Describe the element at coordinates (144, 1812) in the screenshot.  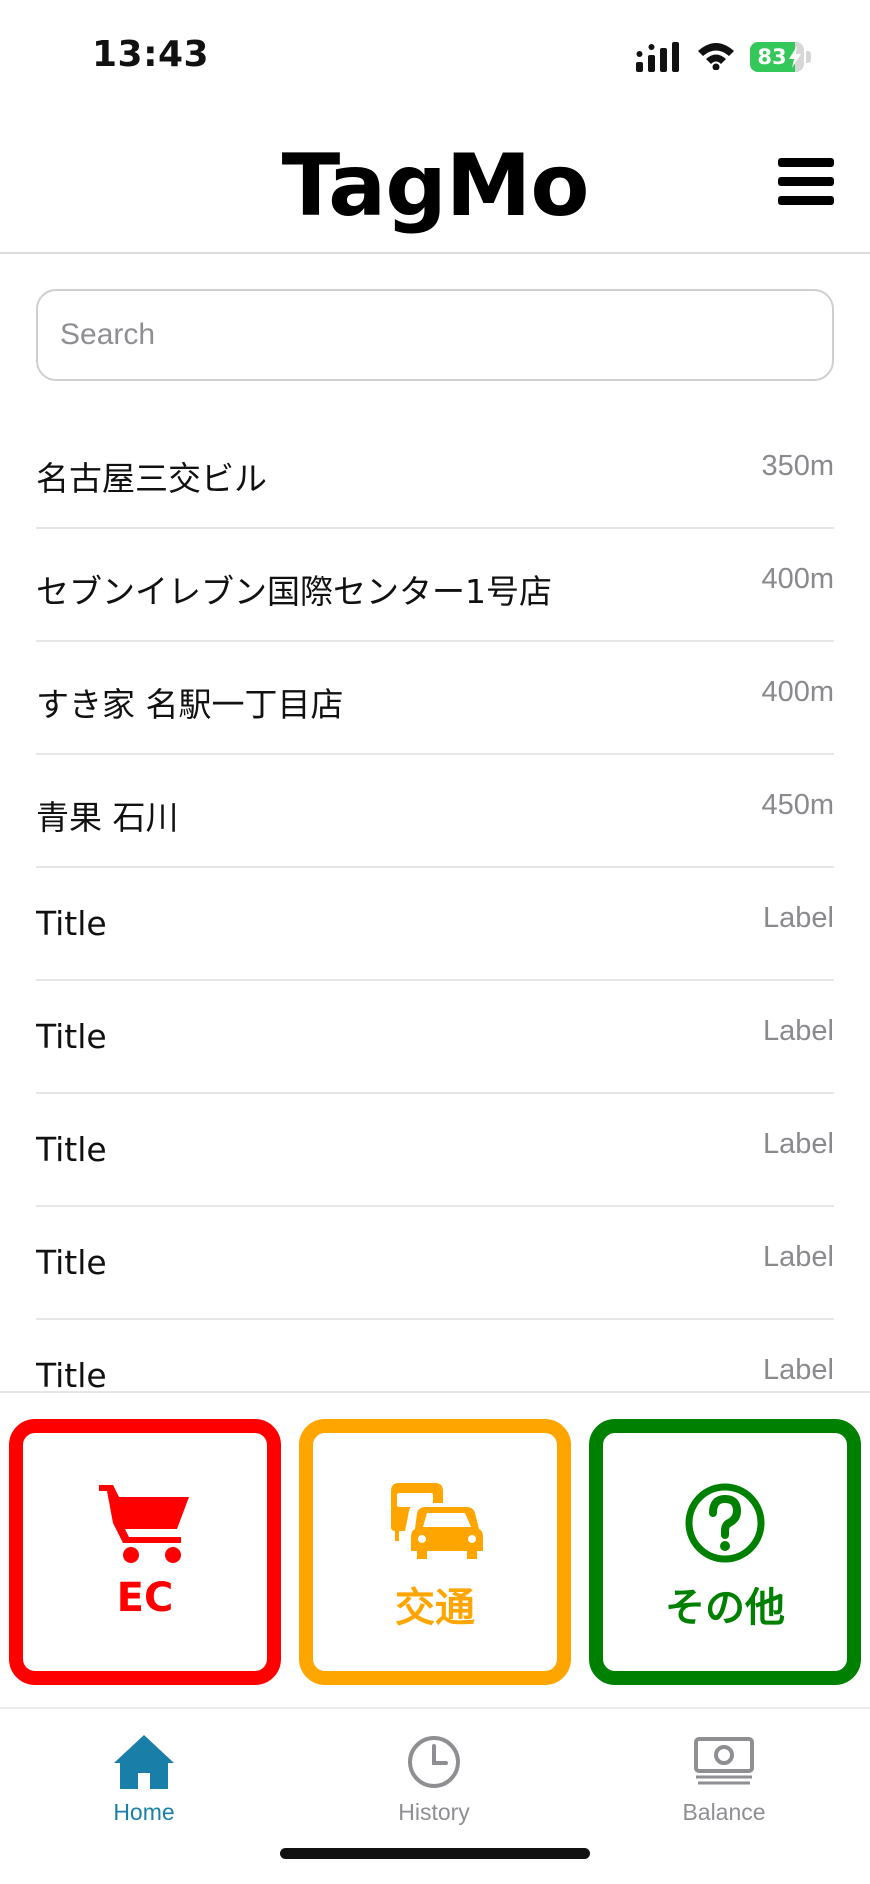
I see `tab-home-label: Home` at that location.